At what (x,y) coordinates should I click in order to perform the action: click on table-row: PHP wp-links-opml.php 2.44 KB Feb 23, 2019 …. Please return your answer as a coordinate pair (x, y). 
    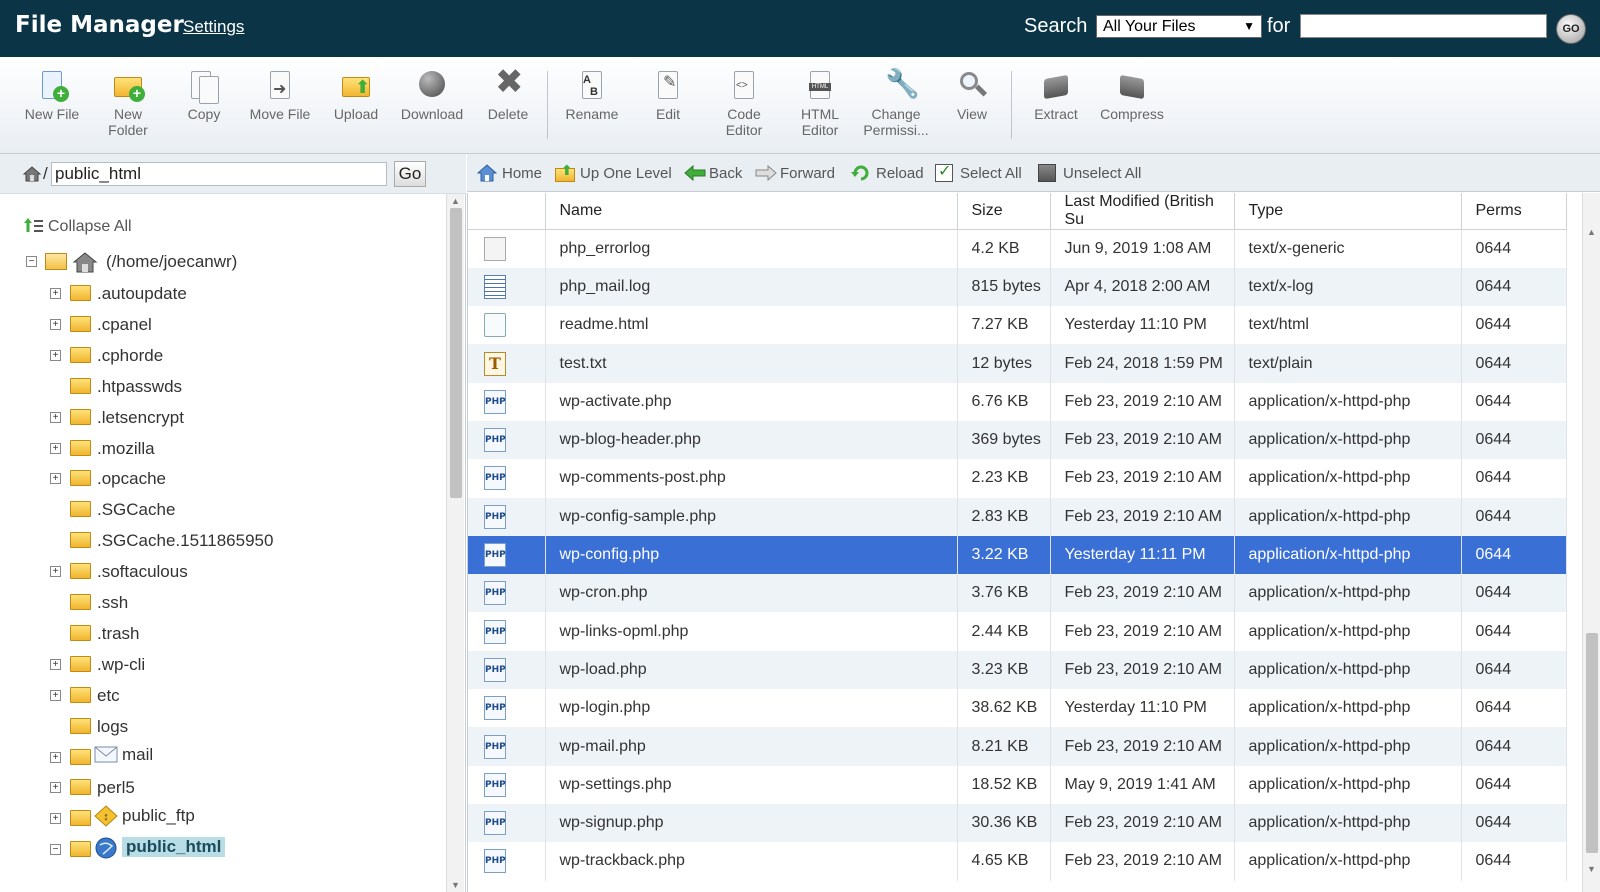
    Looking at the image, I should click on (1017, 631).